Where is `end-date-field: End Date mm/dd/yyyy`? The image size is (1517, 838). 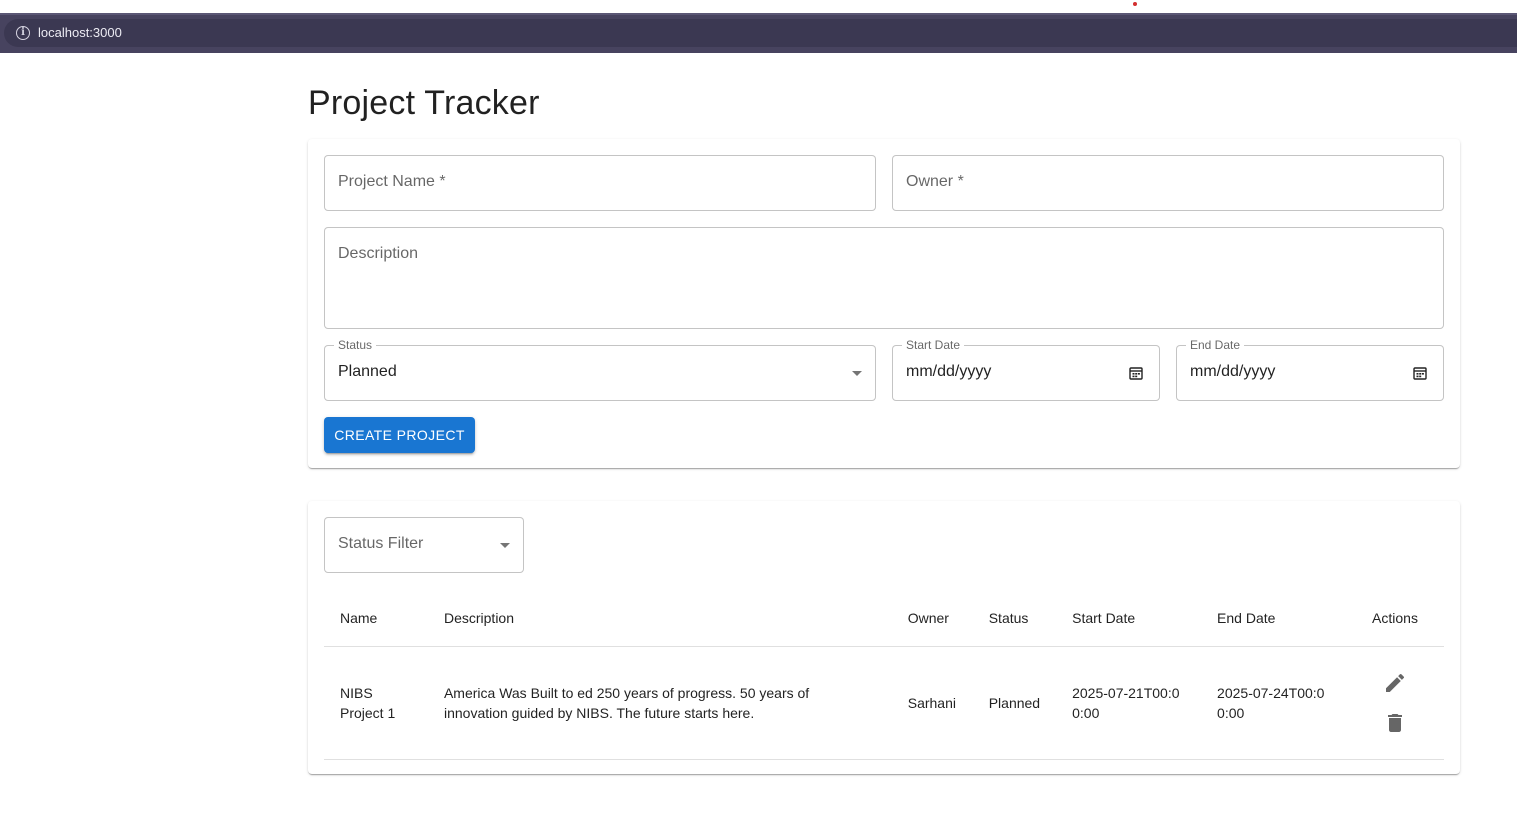 end-date-field: End Date mm/dd/yyyy is located at coordinates (1310, 369).